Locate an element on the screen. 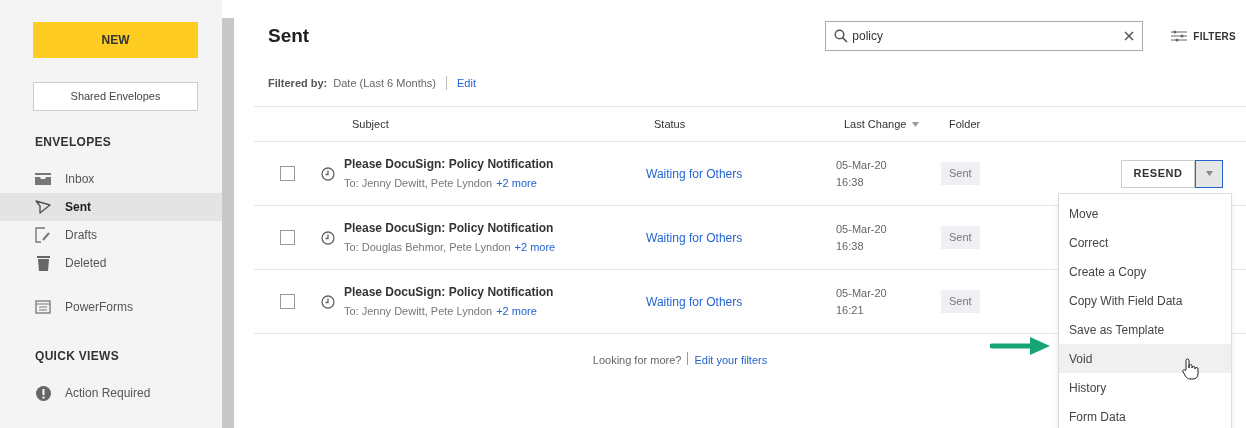 The image size is (1246, 428). sidebar-item: Action Required is located at coordinates (111, 393).